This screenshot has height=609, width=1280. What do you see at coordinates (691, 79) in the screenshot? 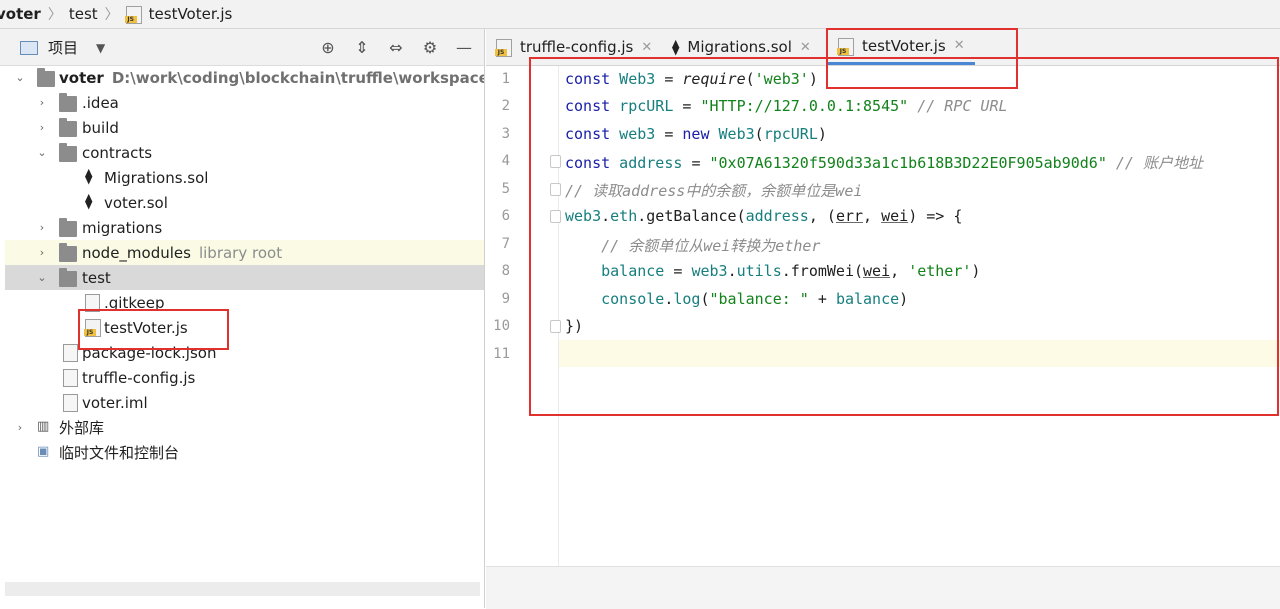
I see `code-line-1: const Web3 = require('web3')` at bounding box center [691, 79].